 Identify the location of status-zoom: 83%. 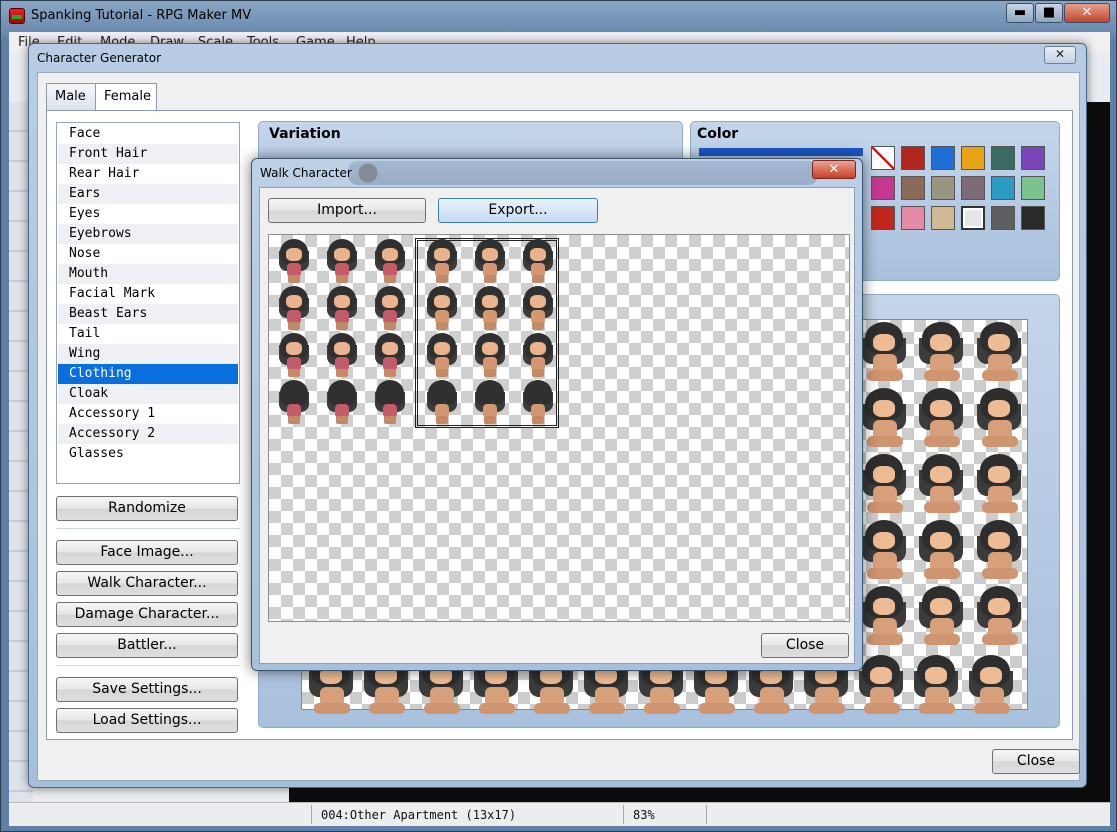
(644, 815).